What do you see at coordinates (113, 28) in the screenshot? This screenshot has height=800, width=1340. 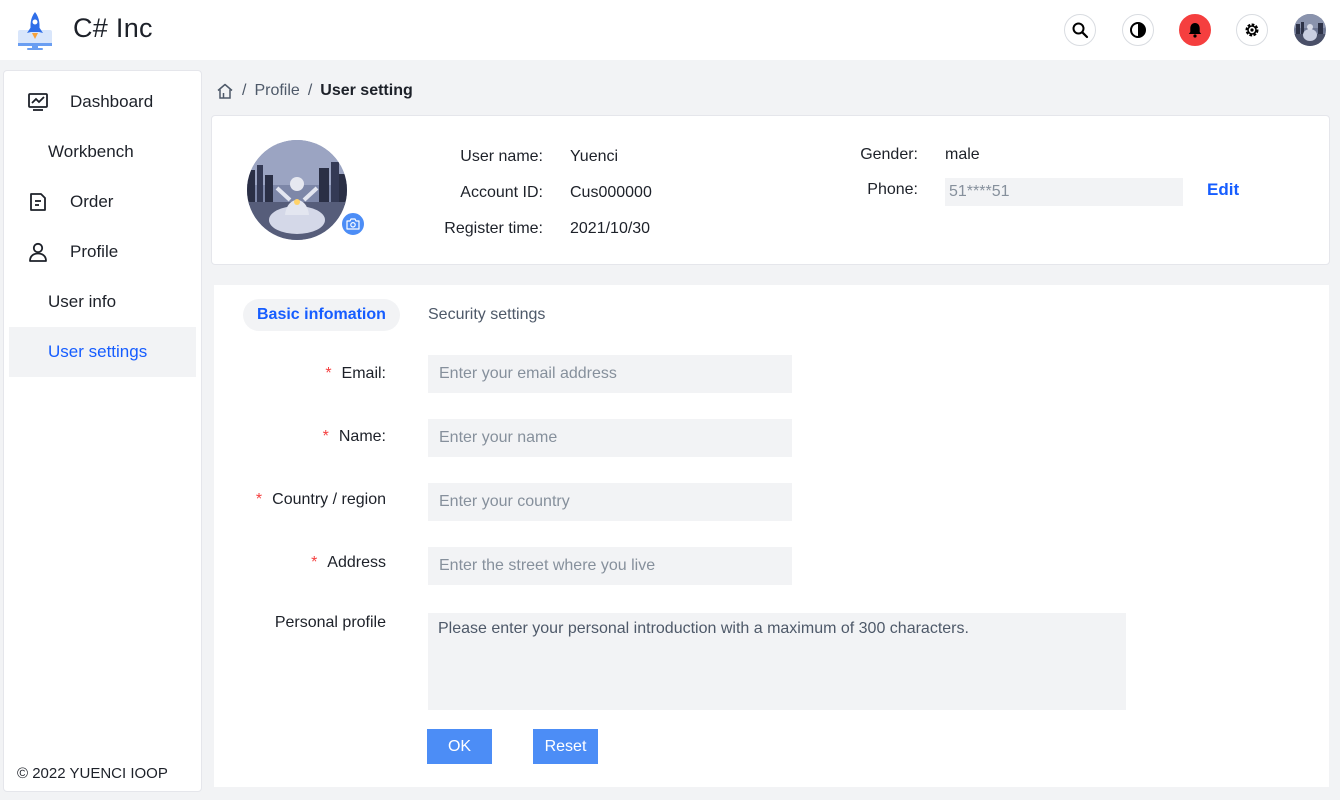 I see `brand-name: C# Inc` at bounding box center [113, 28].